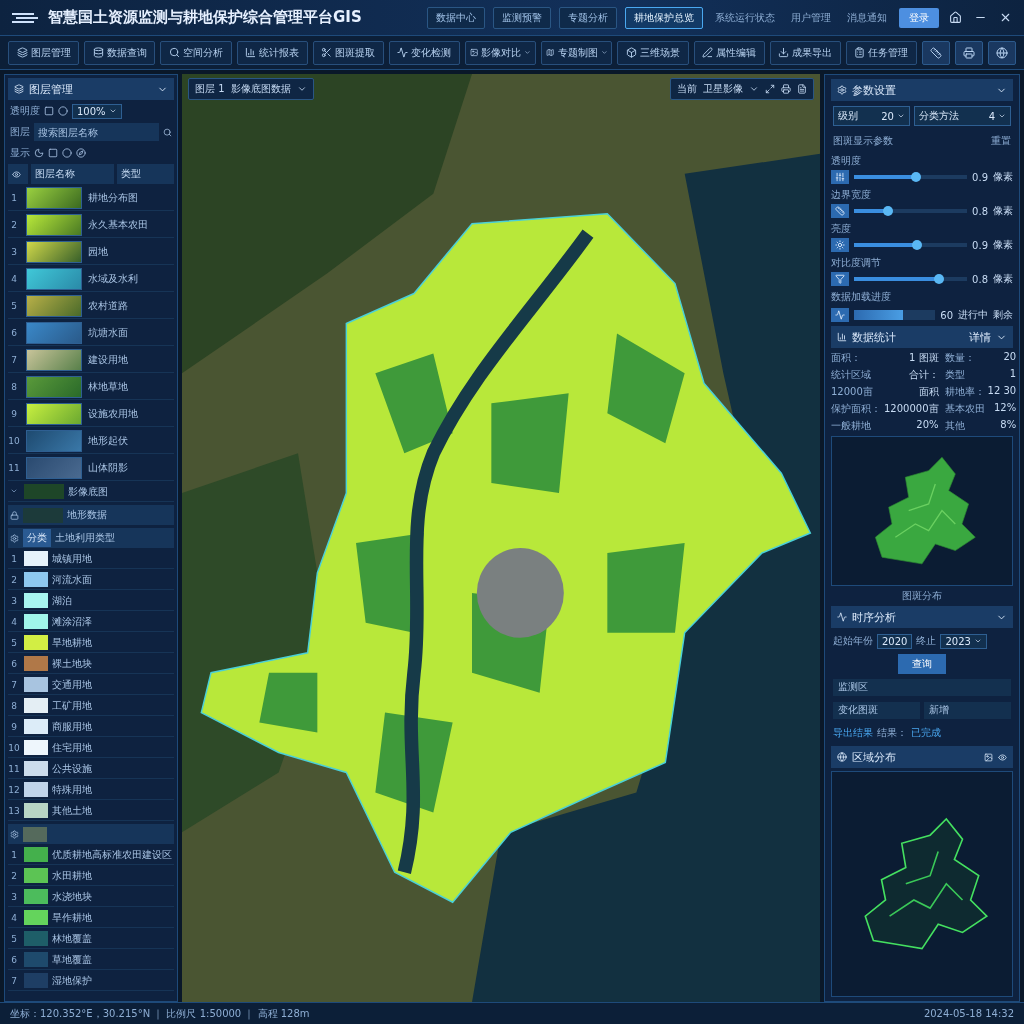  I want to click on stat-value: 12 30, so click(1002, 391).